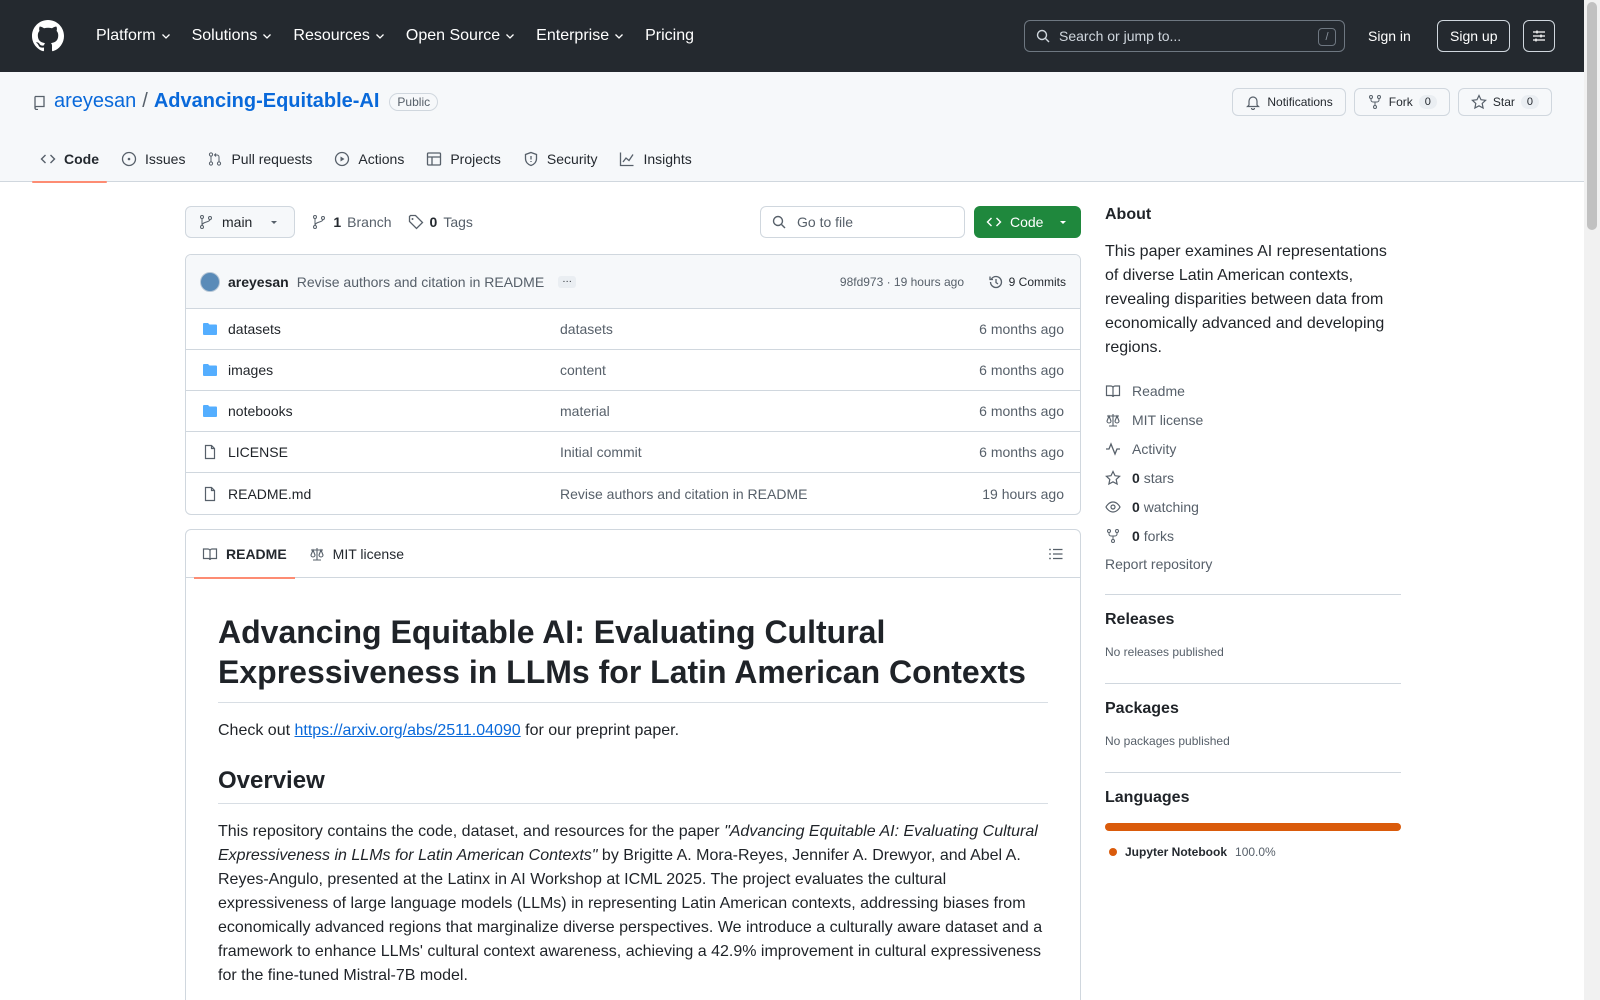  What do you see at coordinates (415, 222) in the screenshot?
I see `tag-icon` at bounding box center [415, 222].